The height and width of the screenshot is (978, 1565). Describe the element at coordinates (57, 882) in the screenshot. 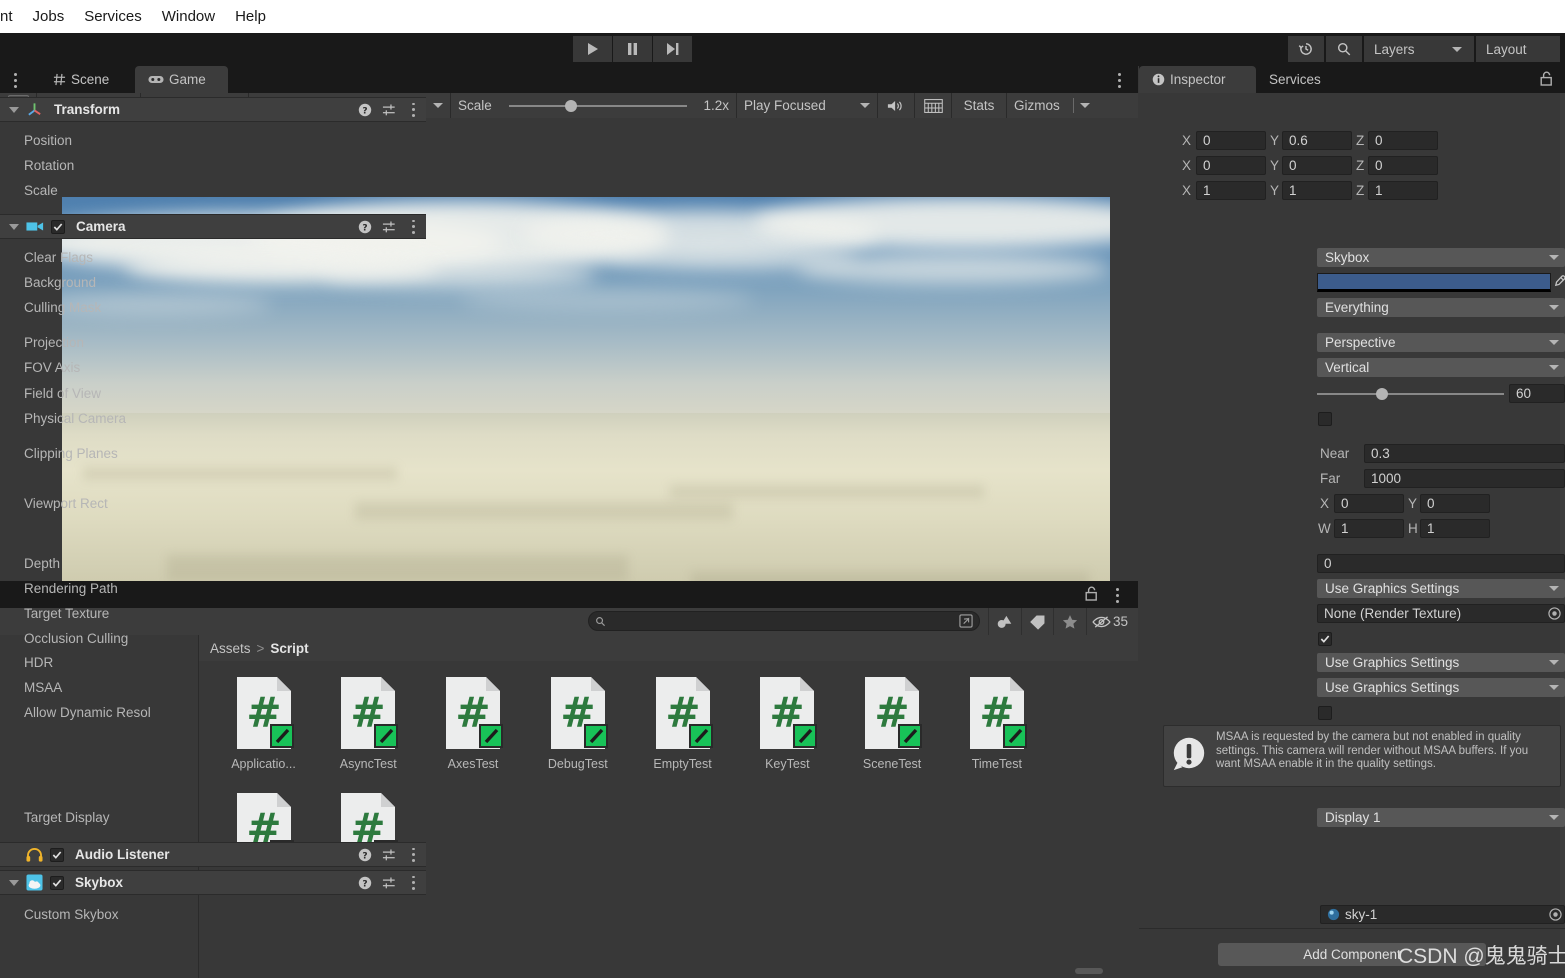

I see `skybox-enabled-checkbox` at that location.